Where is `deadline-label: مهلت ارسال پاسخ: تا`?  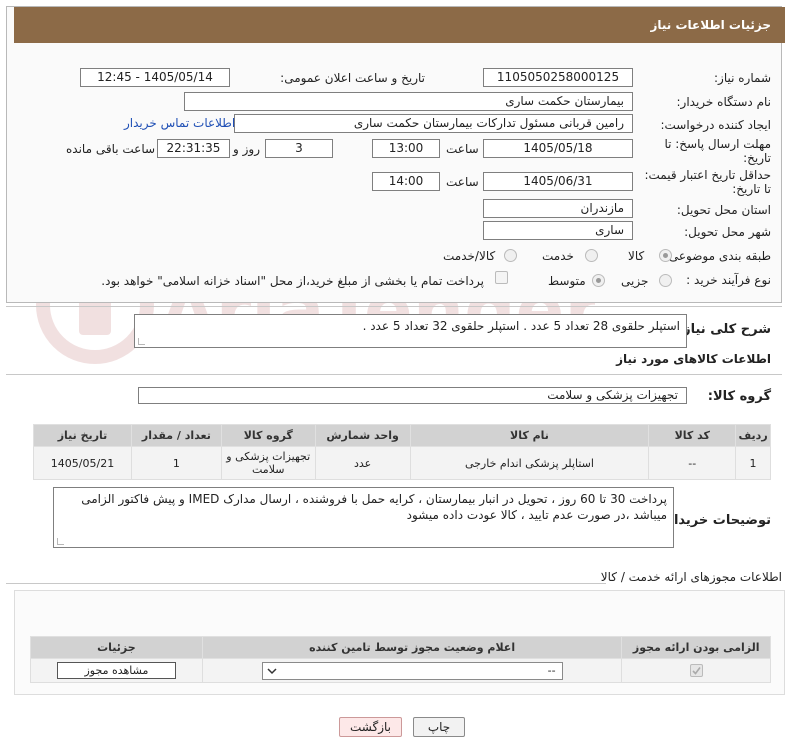
deadline-label: مهلت ارسال پاسخ: تا is located at coordinates (717, 144).